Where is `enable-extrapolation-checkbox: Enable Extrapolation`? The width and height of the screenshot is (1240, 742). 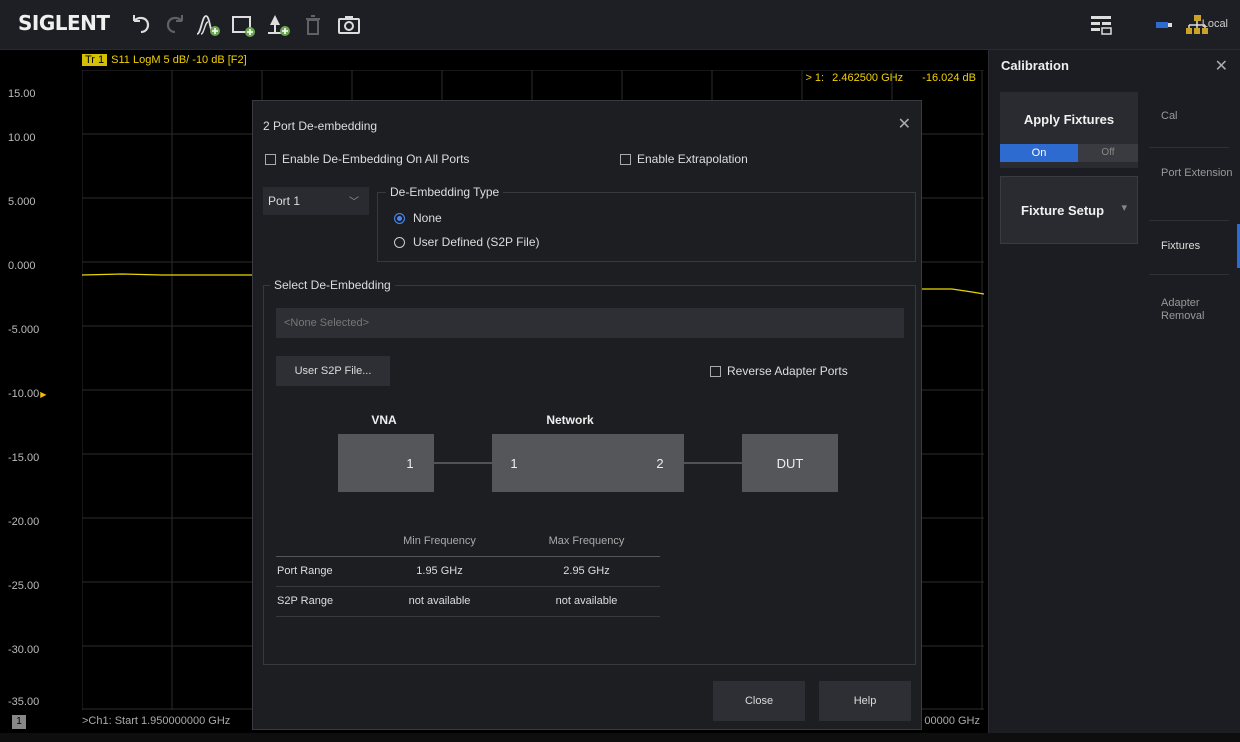
enable-extrapolation-checkbox: Enable Extrapolation is located at coordinates (684, 159).